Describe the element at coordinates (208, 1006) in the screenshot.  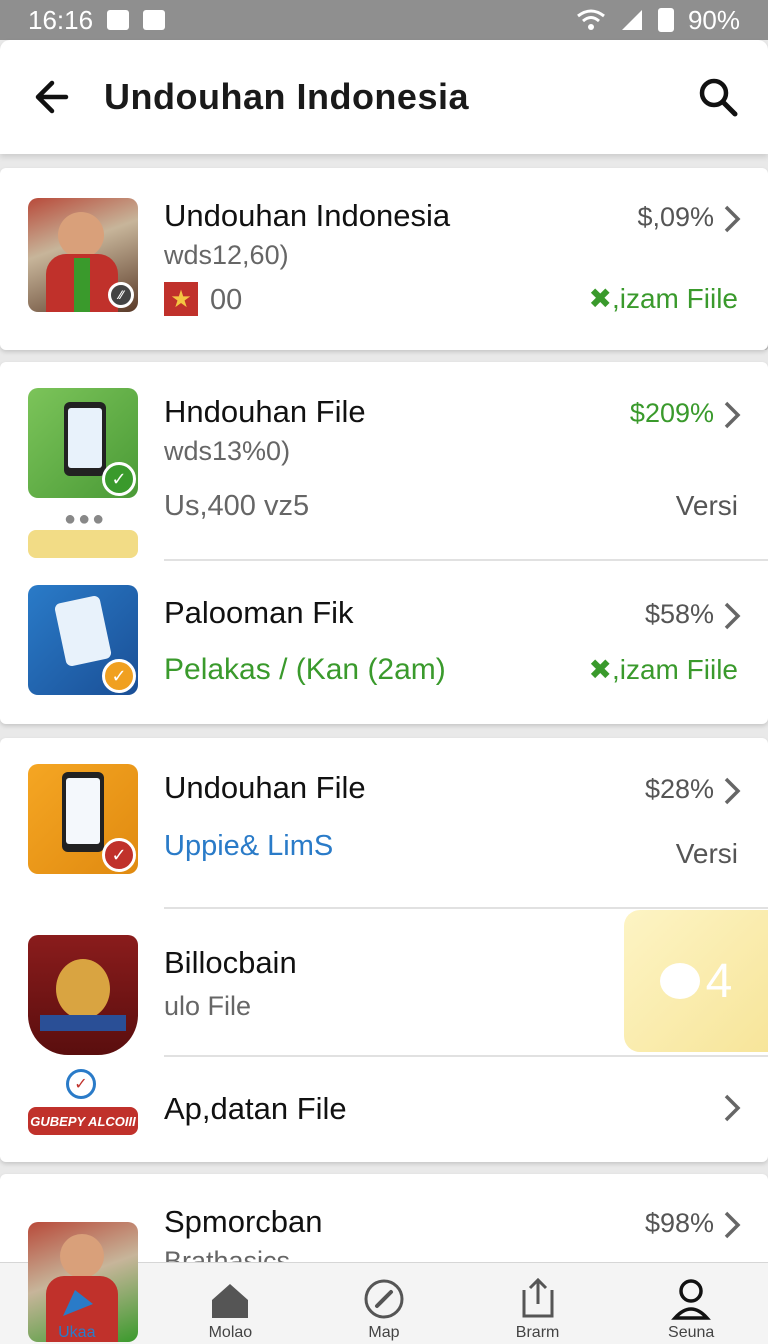
I see `item-subtitle: ulo File` at that location.